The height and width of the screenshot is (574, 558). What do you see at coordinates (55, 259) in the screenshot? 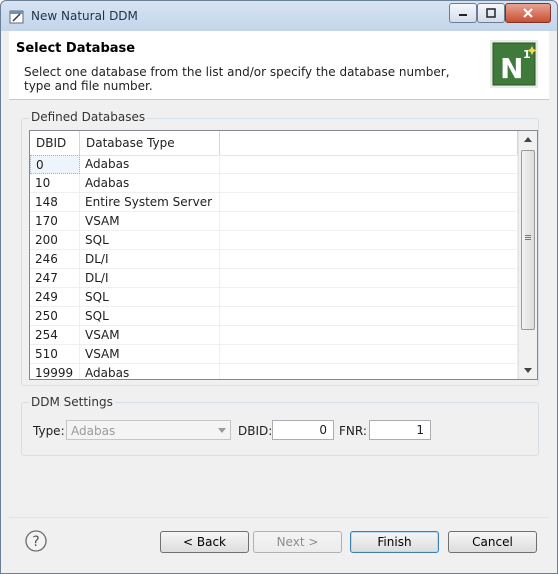
I see `cell-dbid: 246` at bounding box center [55, 259].